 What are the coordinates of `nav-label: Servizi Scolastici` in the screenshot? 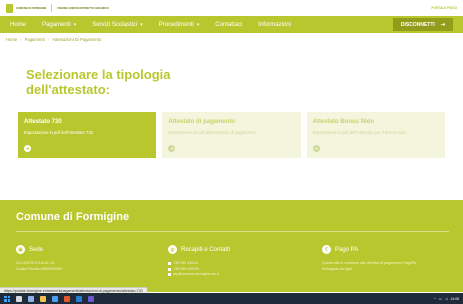 It's located at (115, 24).